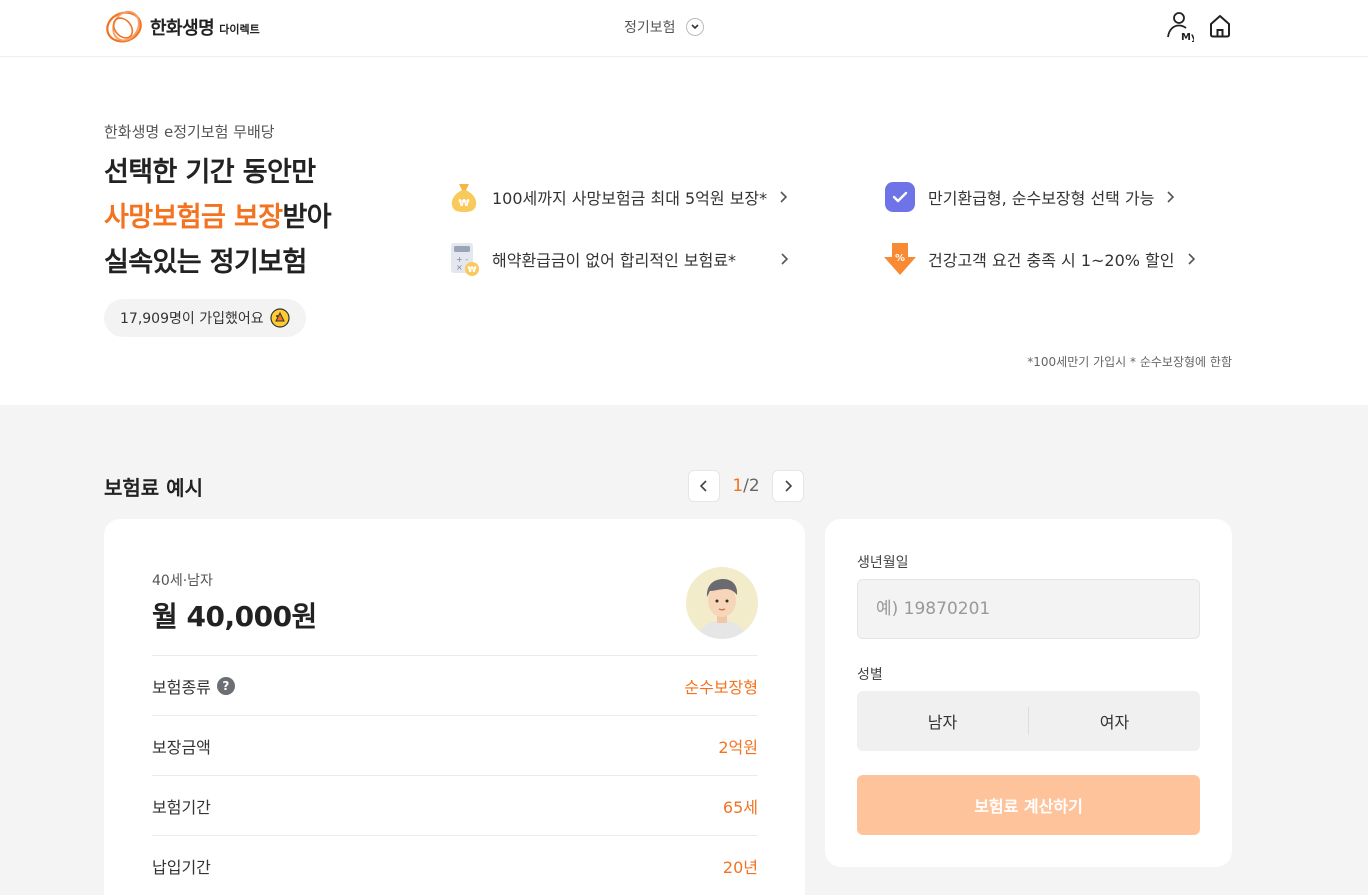  I want to click on birthdate-input, so click(1028, 609).